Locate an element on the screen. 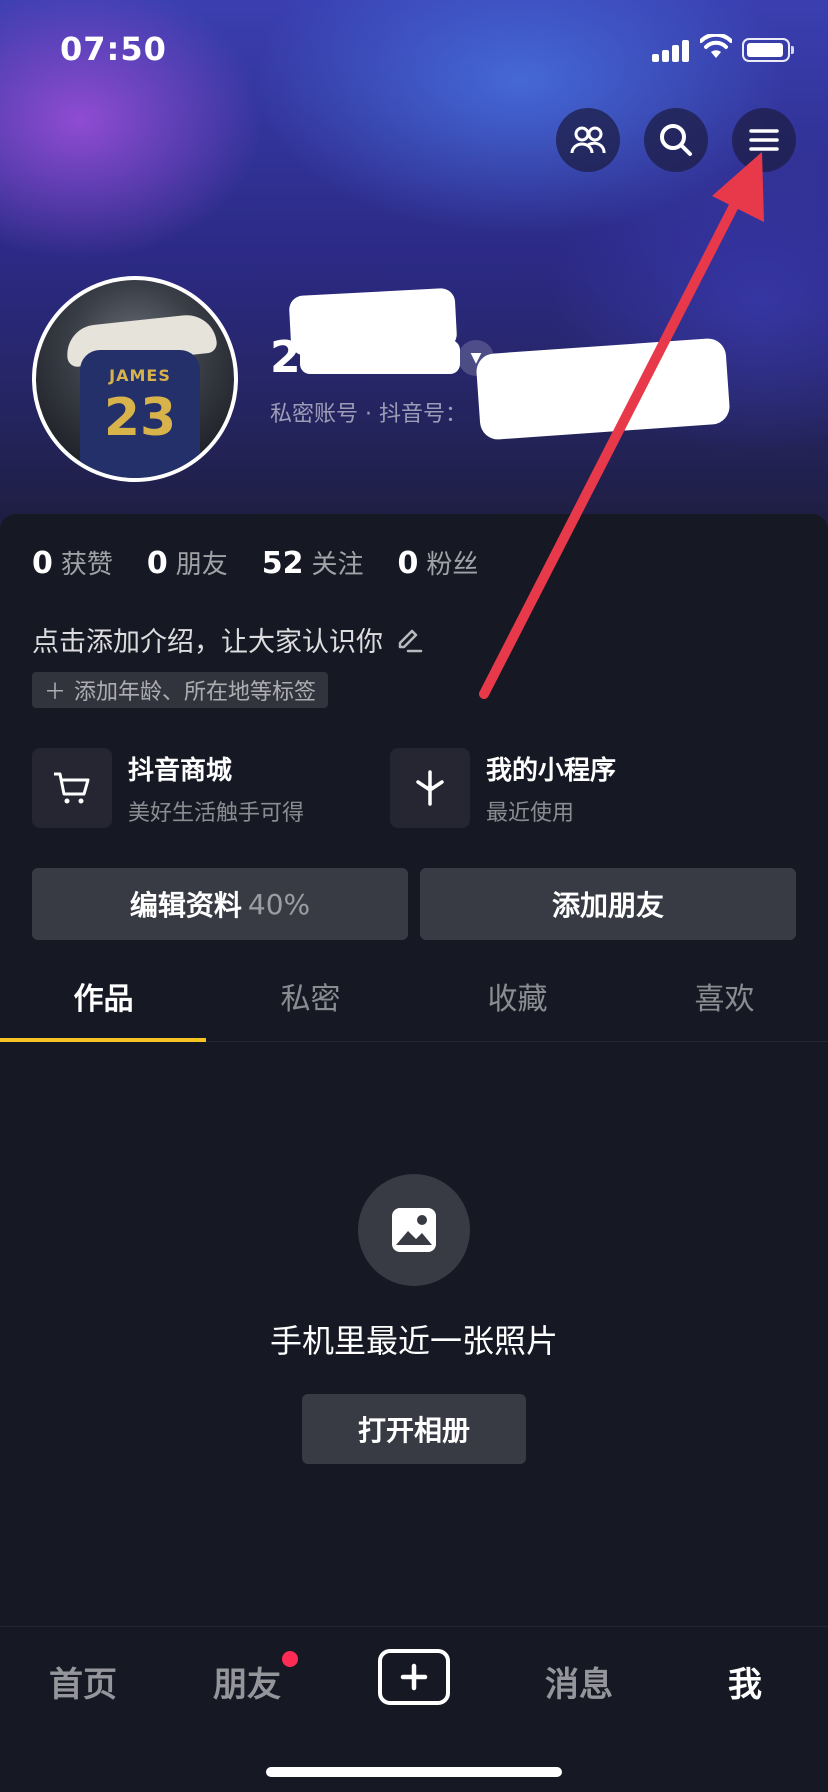 The height and width of the screenshot is (1792, 828). stat-value: 52 is located at coordinates (282, 563).